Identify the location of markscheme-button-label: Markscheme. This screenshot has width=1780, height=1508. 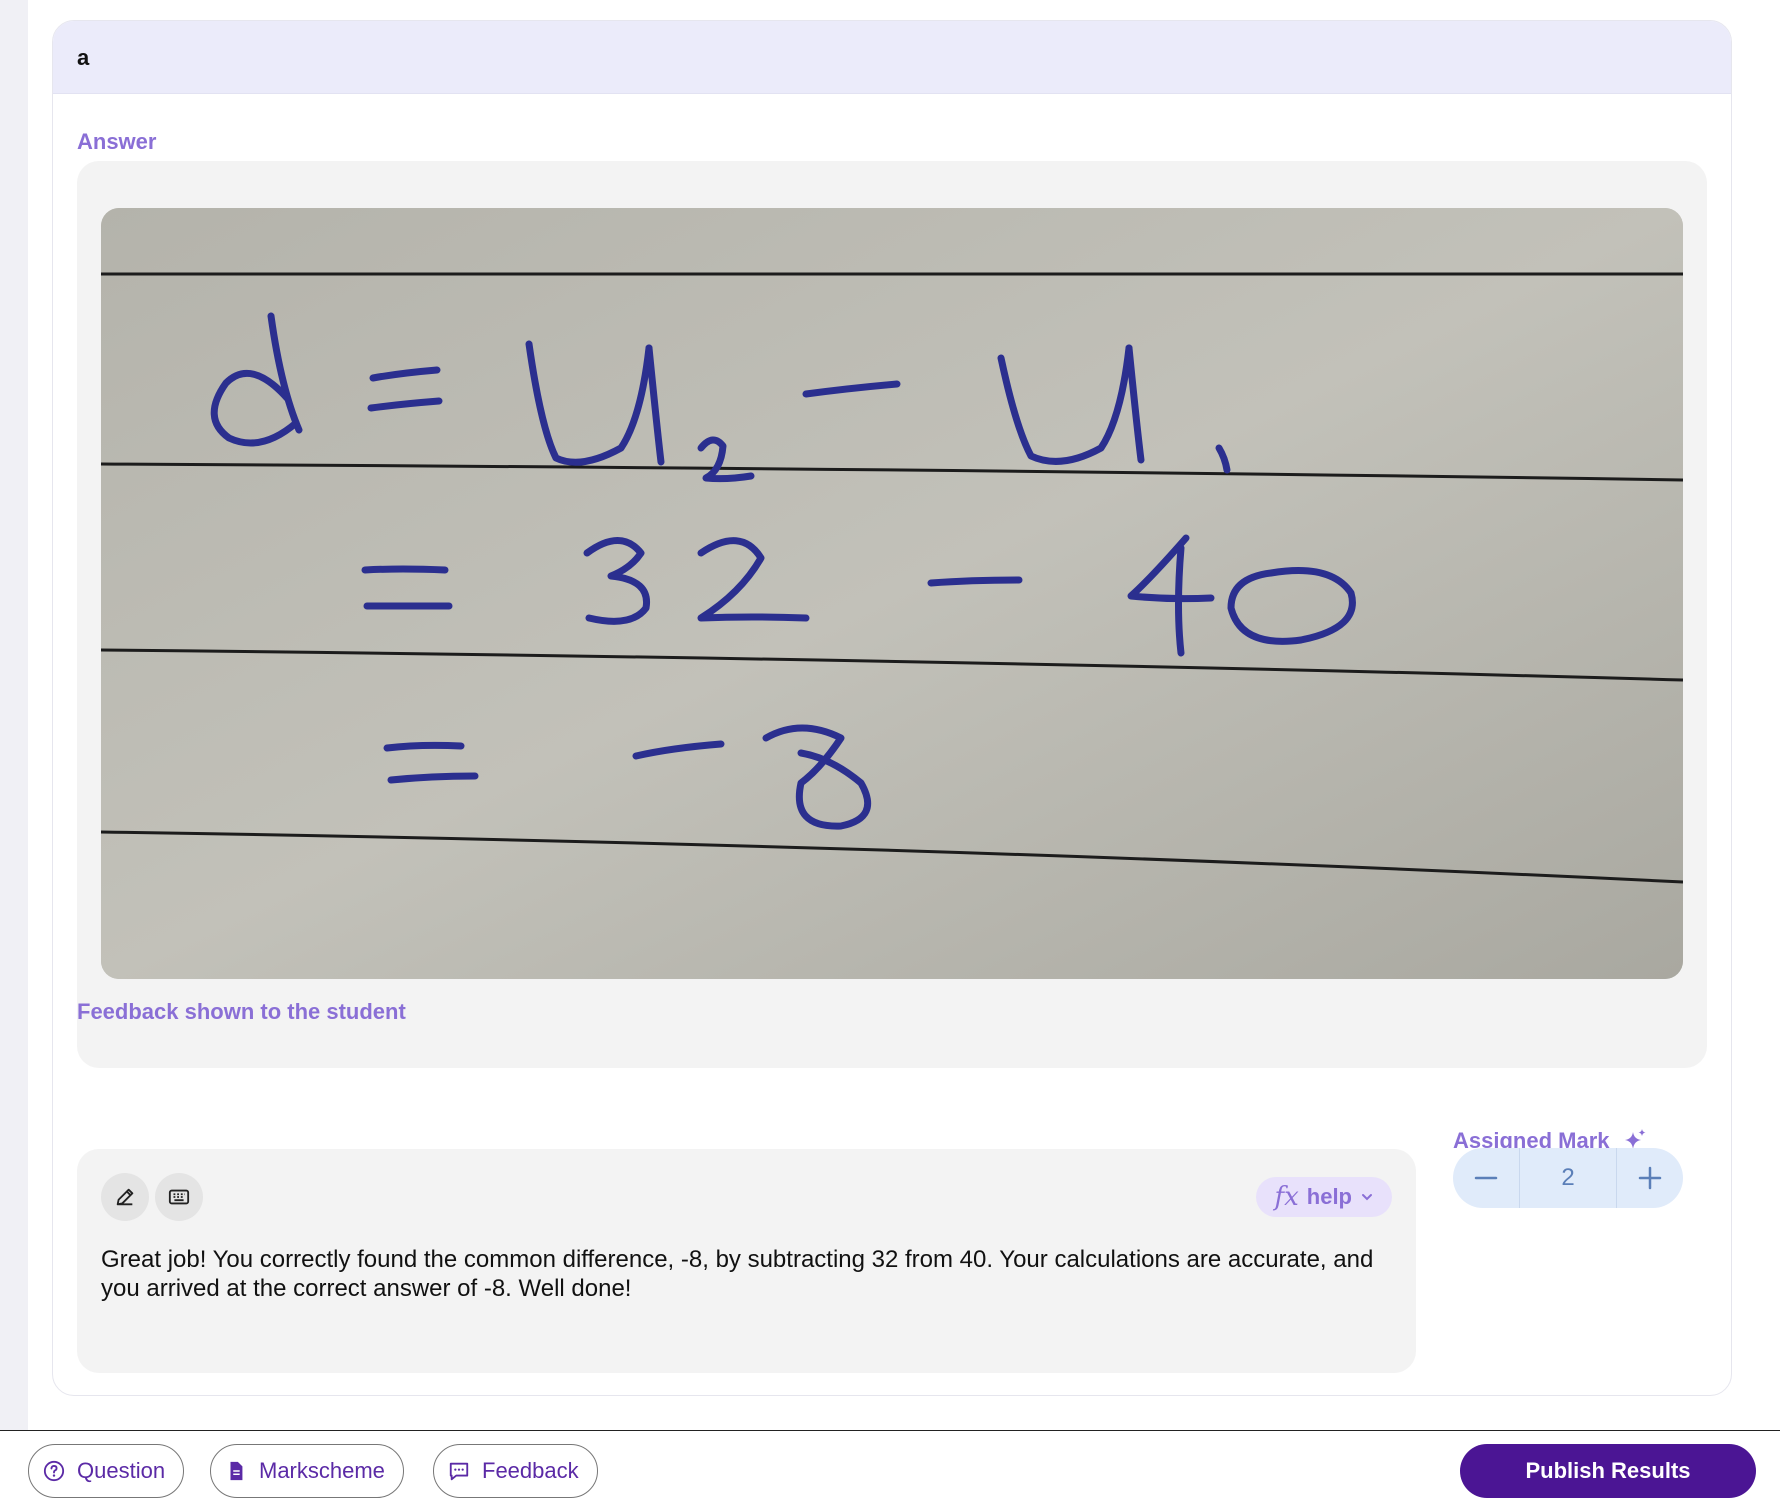
(322, 1470).